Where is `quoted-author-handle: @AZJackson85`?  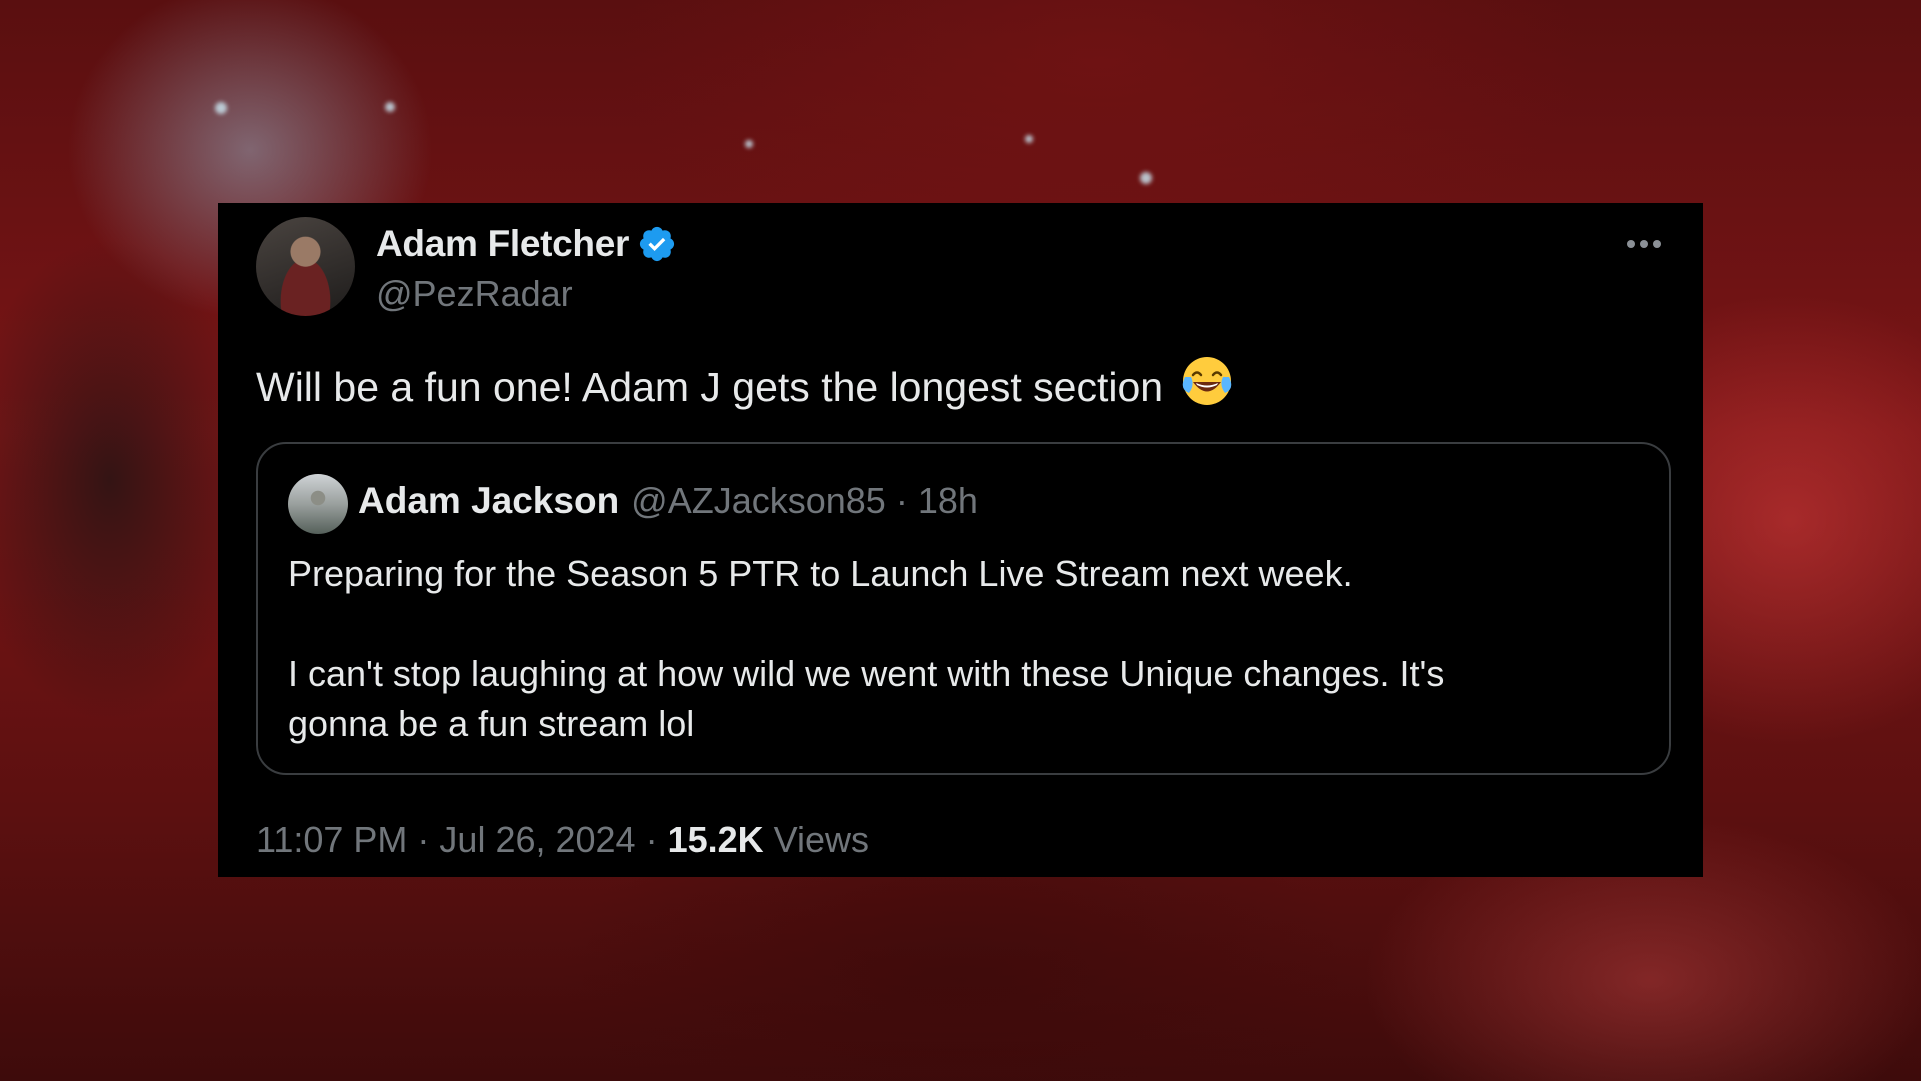 quoted-author-handle: @AZJackson85 is located at coordinates (758, 501).